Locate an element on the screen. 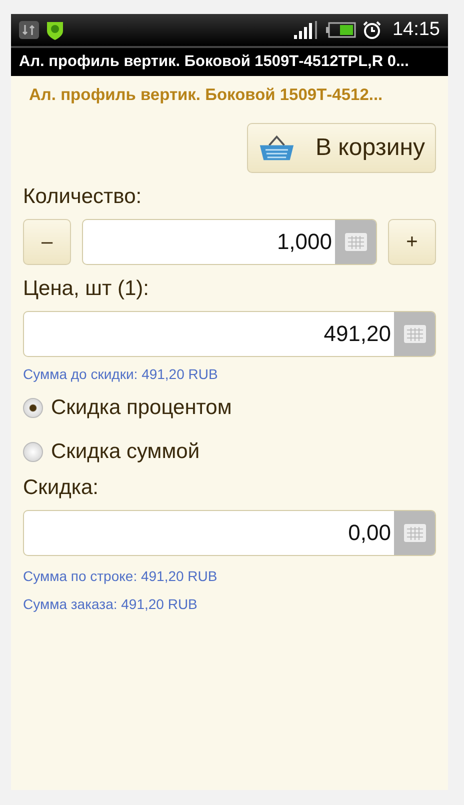  subtotal-text: Сумма до скидки: 491,20 RUB is located at coordinates (121, 374).